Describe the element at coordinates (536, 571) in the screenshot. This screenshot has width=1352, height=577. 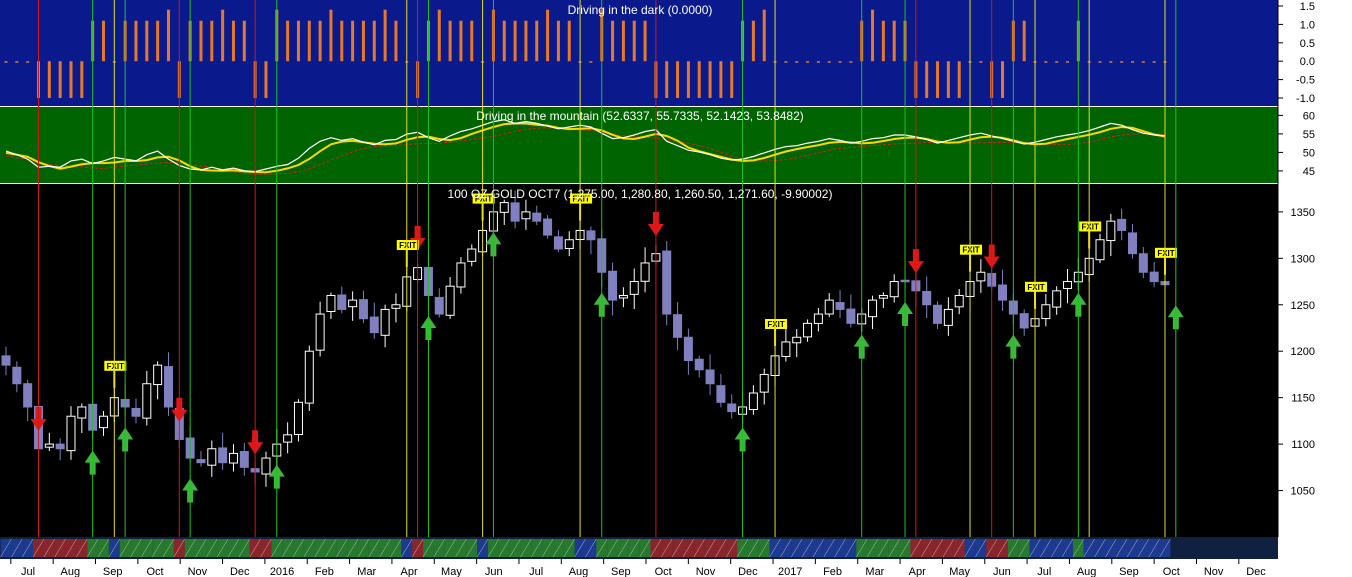
I see `x-axis-label: Jul` at that location.